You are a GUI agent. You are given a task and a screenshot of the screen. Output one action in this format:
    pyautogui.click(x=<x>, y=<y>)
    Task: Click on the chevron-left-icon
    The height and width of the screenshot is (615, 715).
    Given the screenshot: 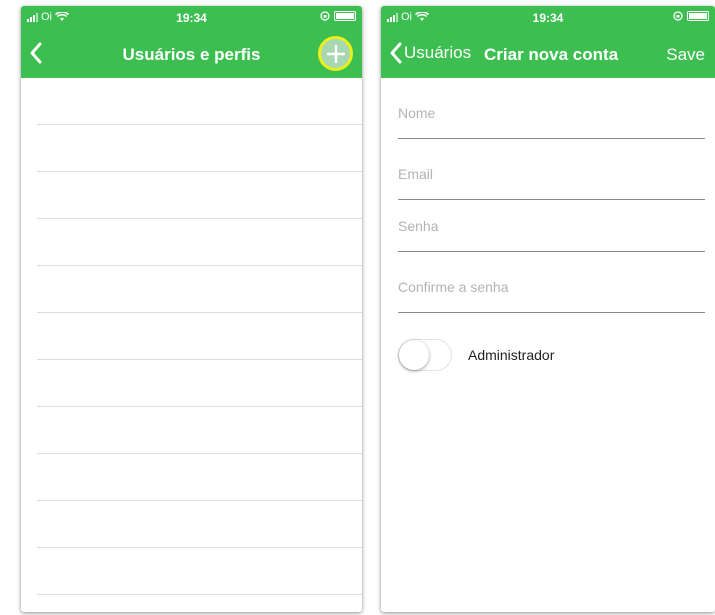 What is the action you would take?
    pyautogui.click(x=396, y=53)
    